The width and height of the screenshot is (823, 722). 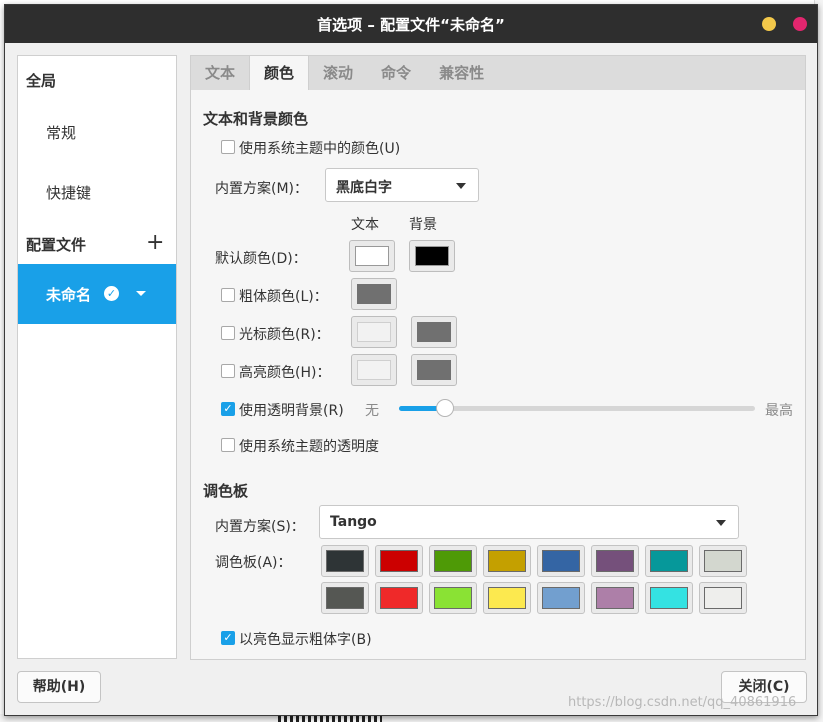 What do you see at coordinates (256, 119) in the screenshot?
I see `section-title-text-bg: 文本和背景颜色` at bounding box center [256, 119].